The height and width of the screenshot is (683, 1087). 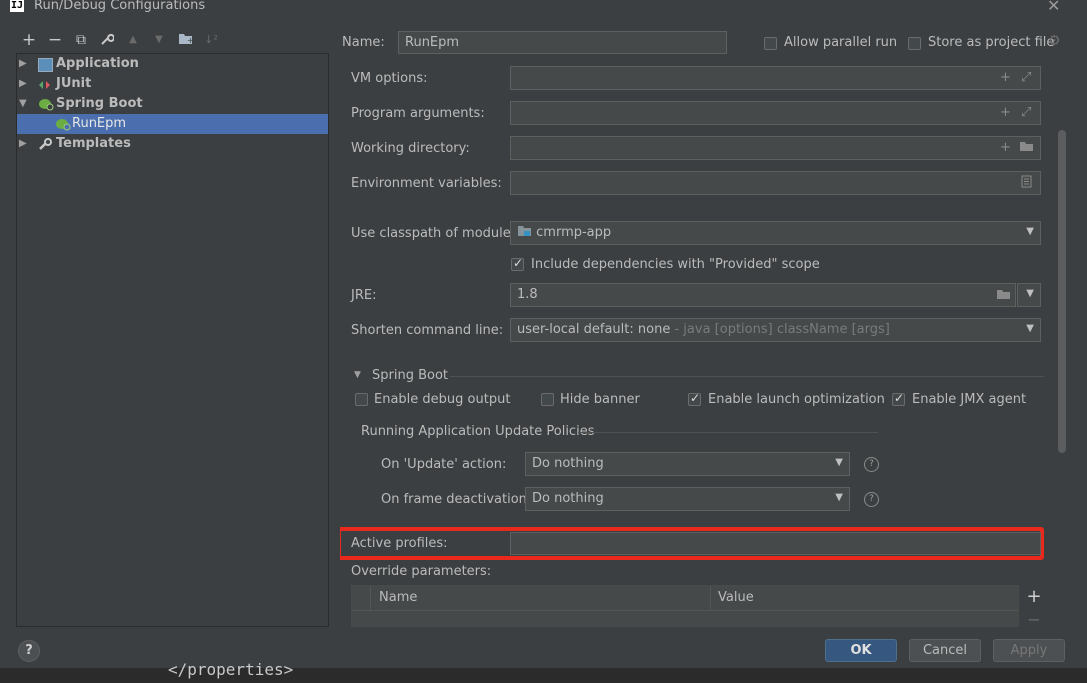 What do you see at coordinates (442, 399) in the screenshot?
I see `debug-output-label: Enable debug output` at bounding box center [442, 399].